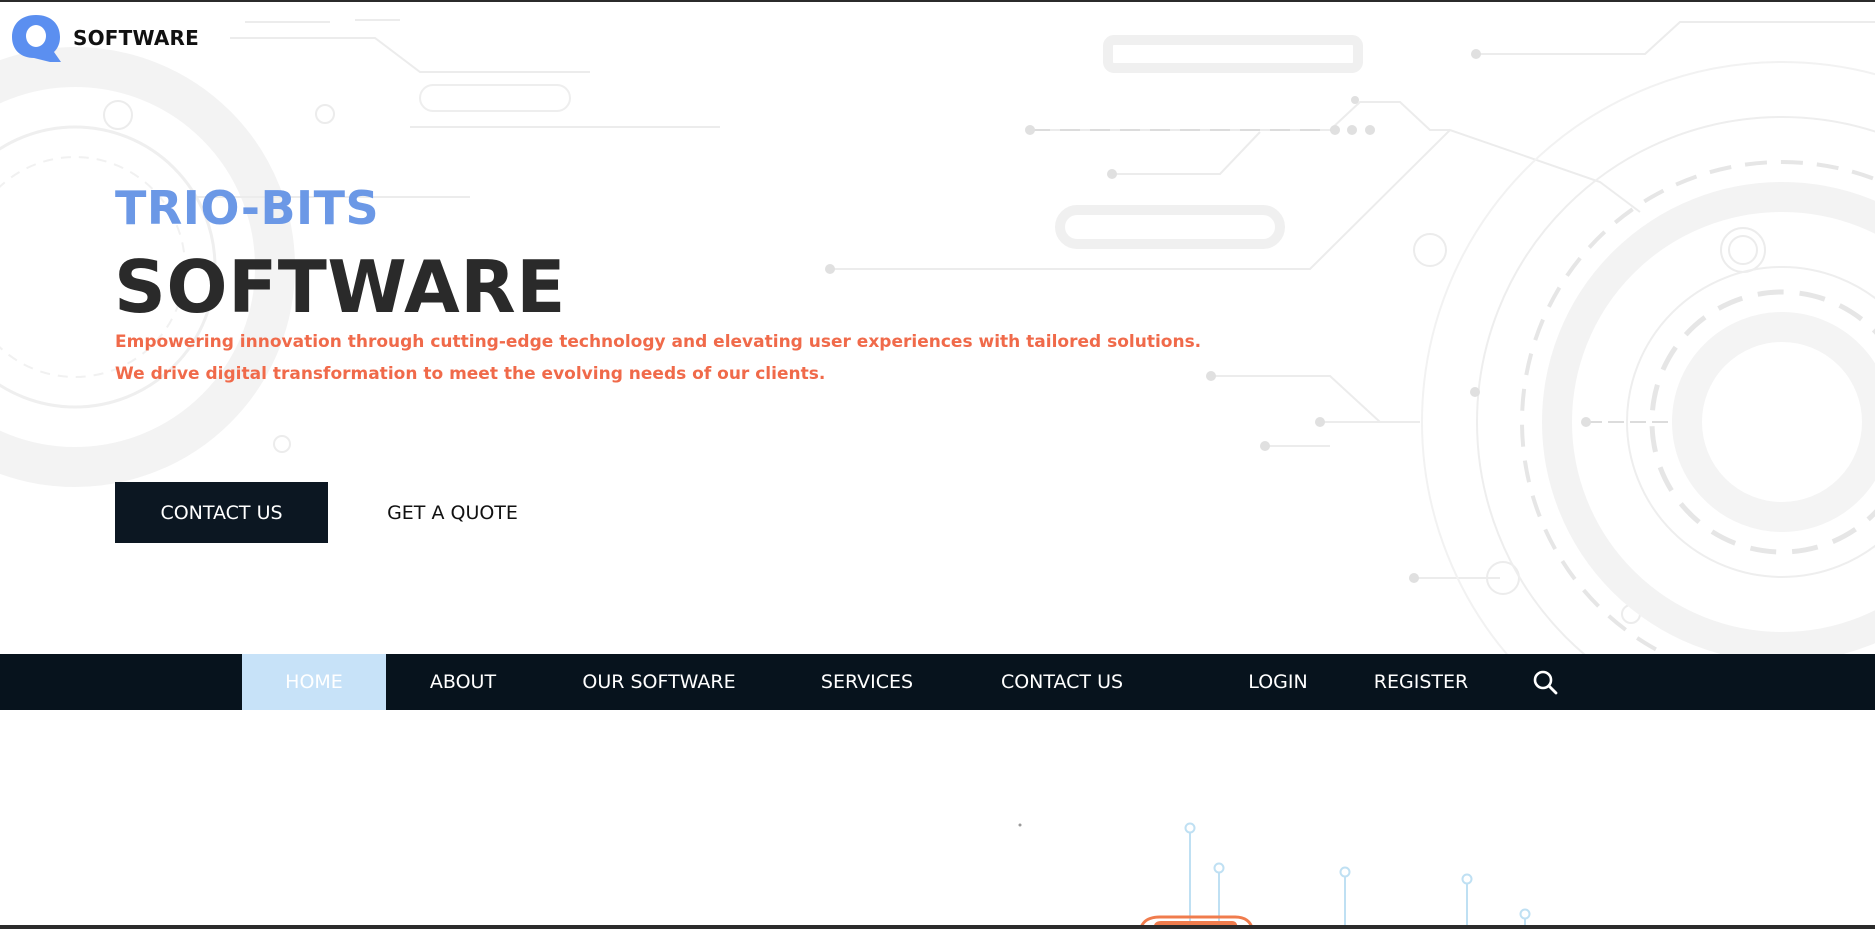  Describe the element at coordinates (221, 512) in the screenshot. I see `contact-us-button: CONTACT US` at that location.